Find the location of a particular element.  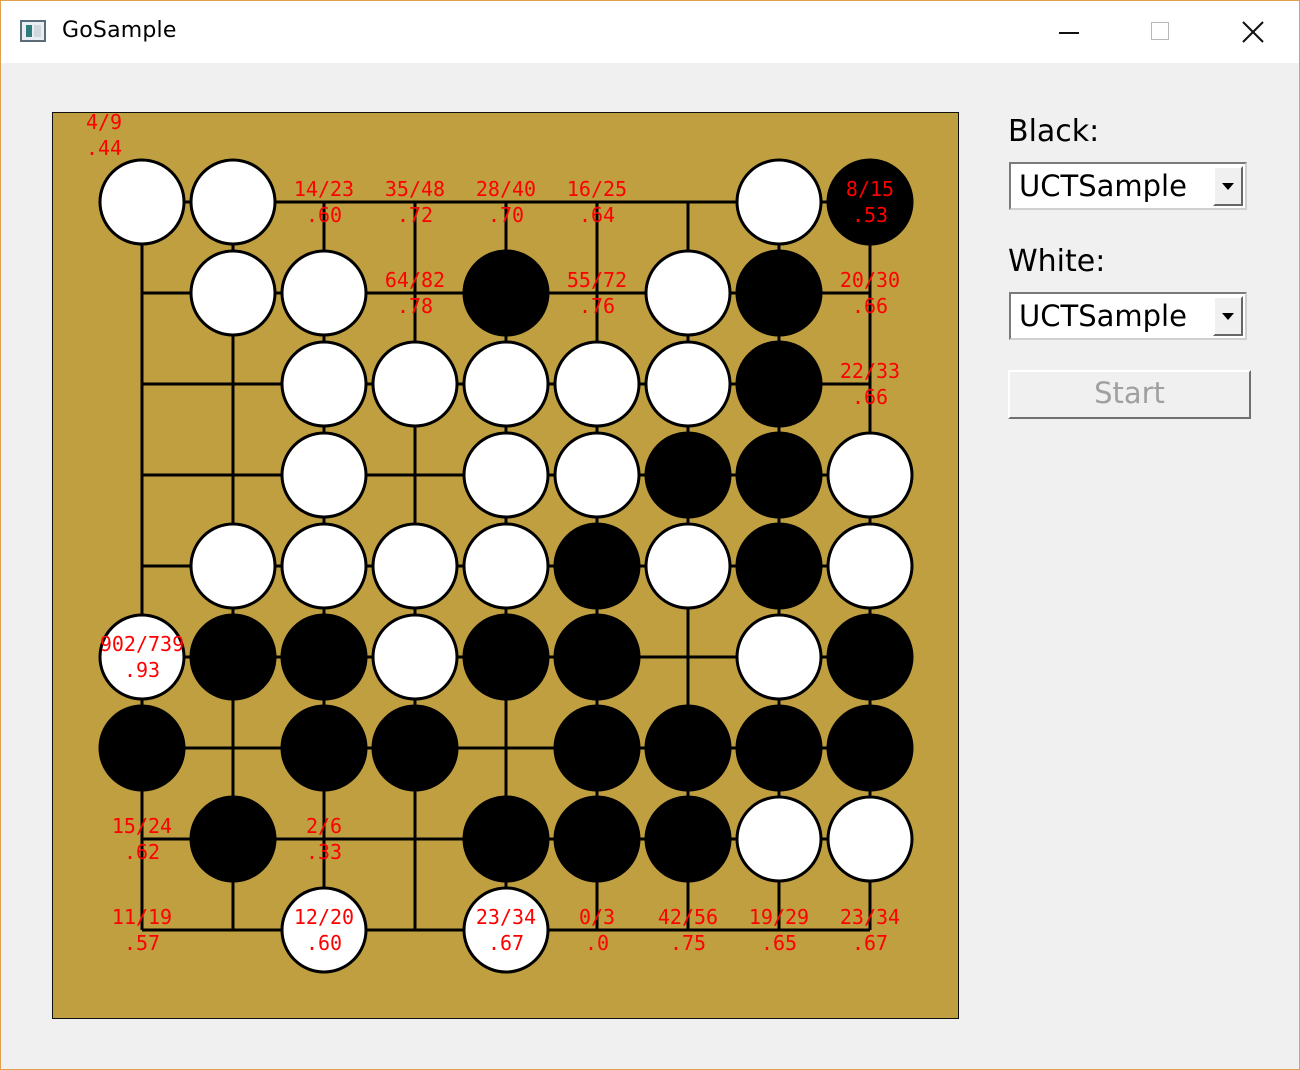

black-player-select: UCTSample is located at coordinates (1128, 186).